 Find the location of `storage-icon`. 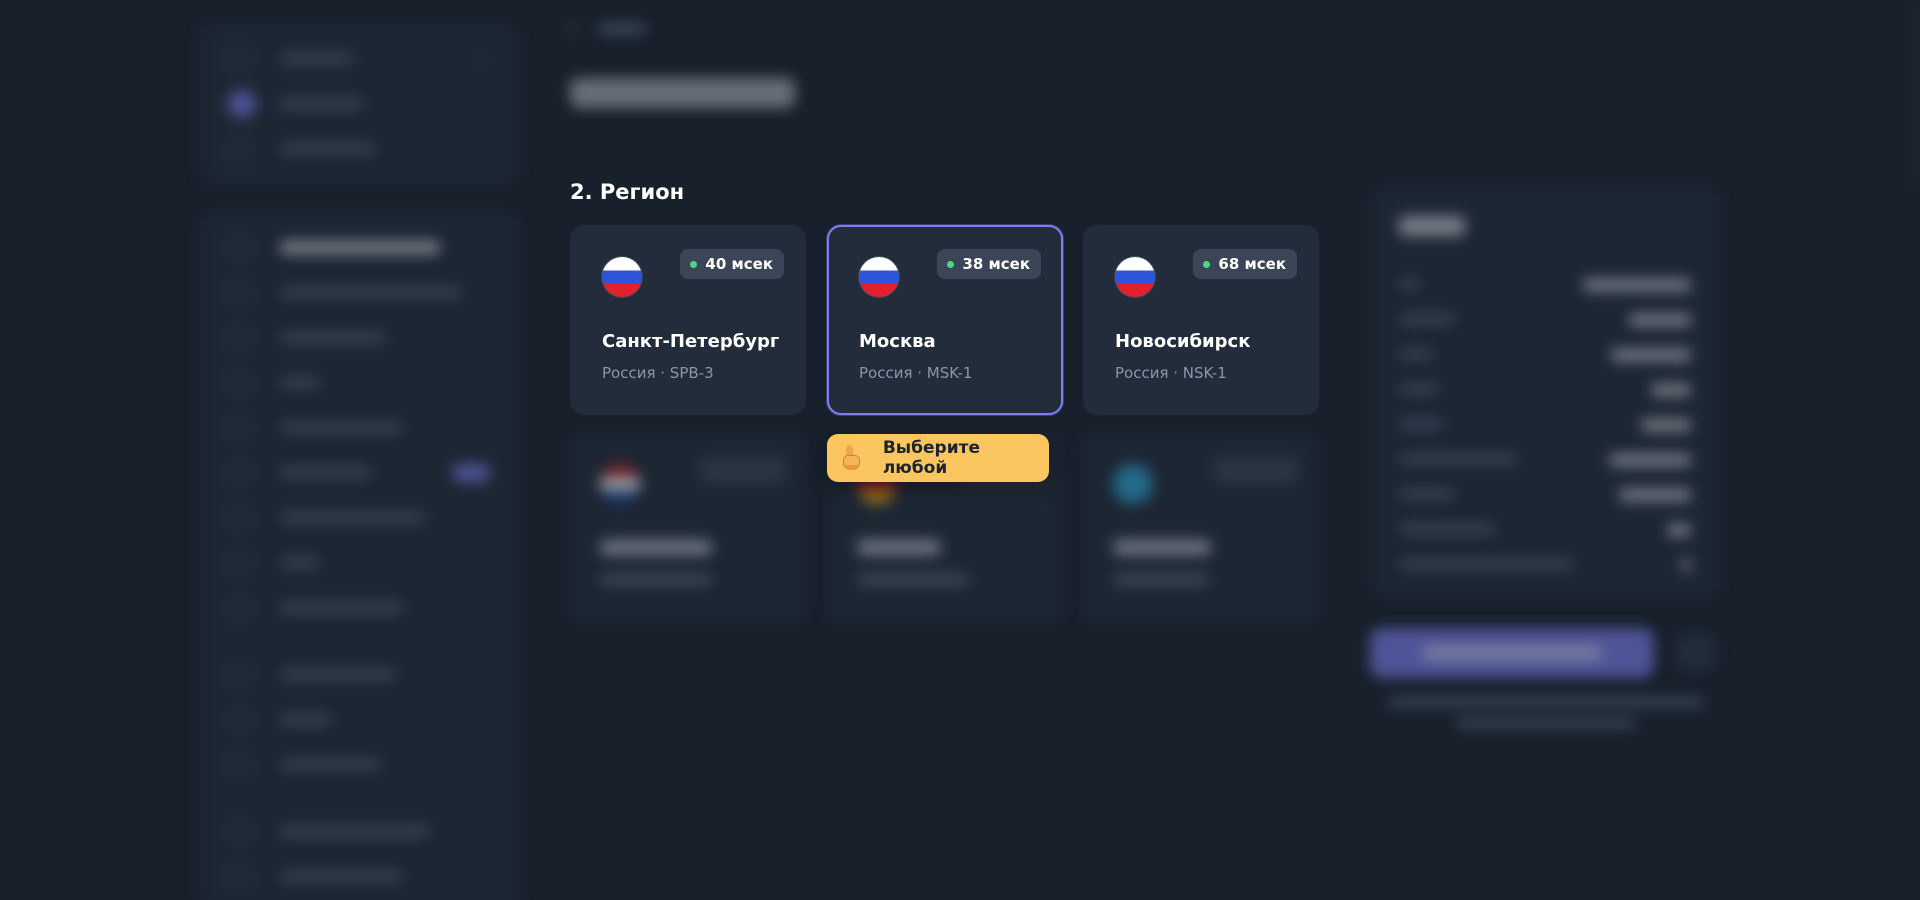

storage-icon is located at coordinates (239, 427).